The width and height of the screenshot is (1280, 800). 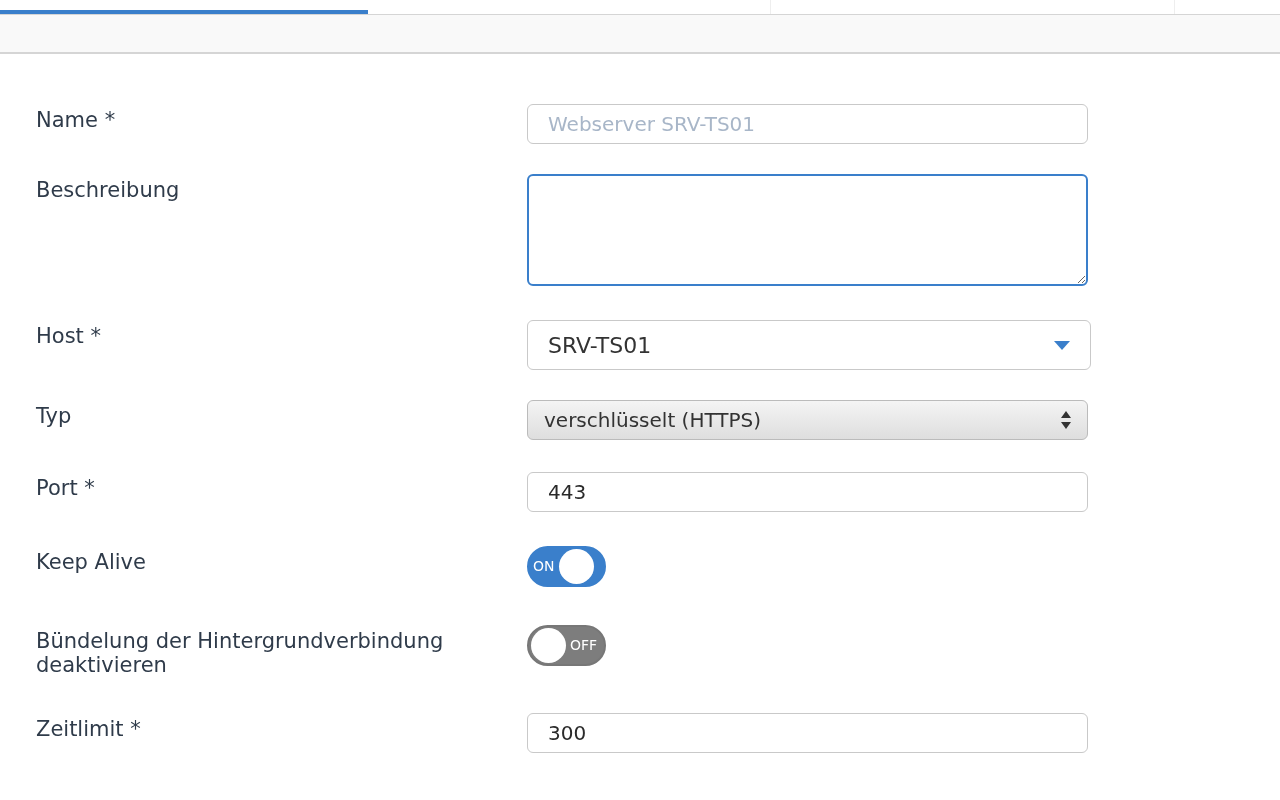 I want to click on field-label: Port *, so click(x=66, y=487).